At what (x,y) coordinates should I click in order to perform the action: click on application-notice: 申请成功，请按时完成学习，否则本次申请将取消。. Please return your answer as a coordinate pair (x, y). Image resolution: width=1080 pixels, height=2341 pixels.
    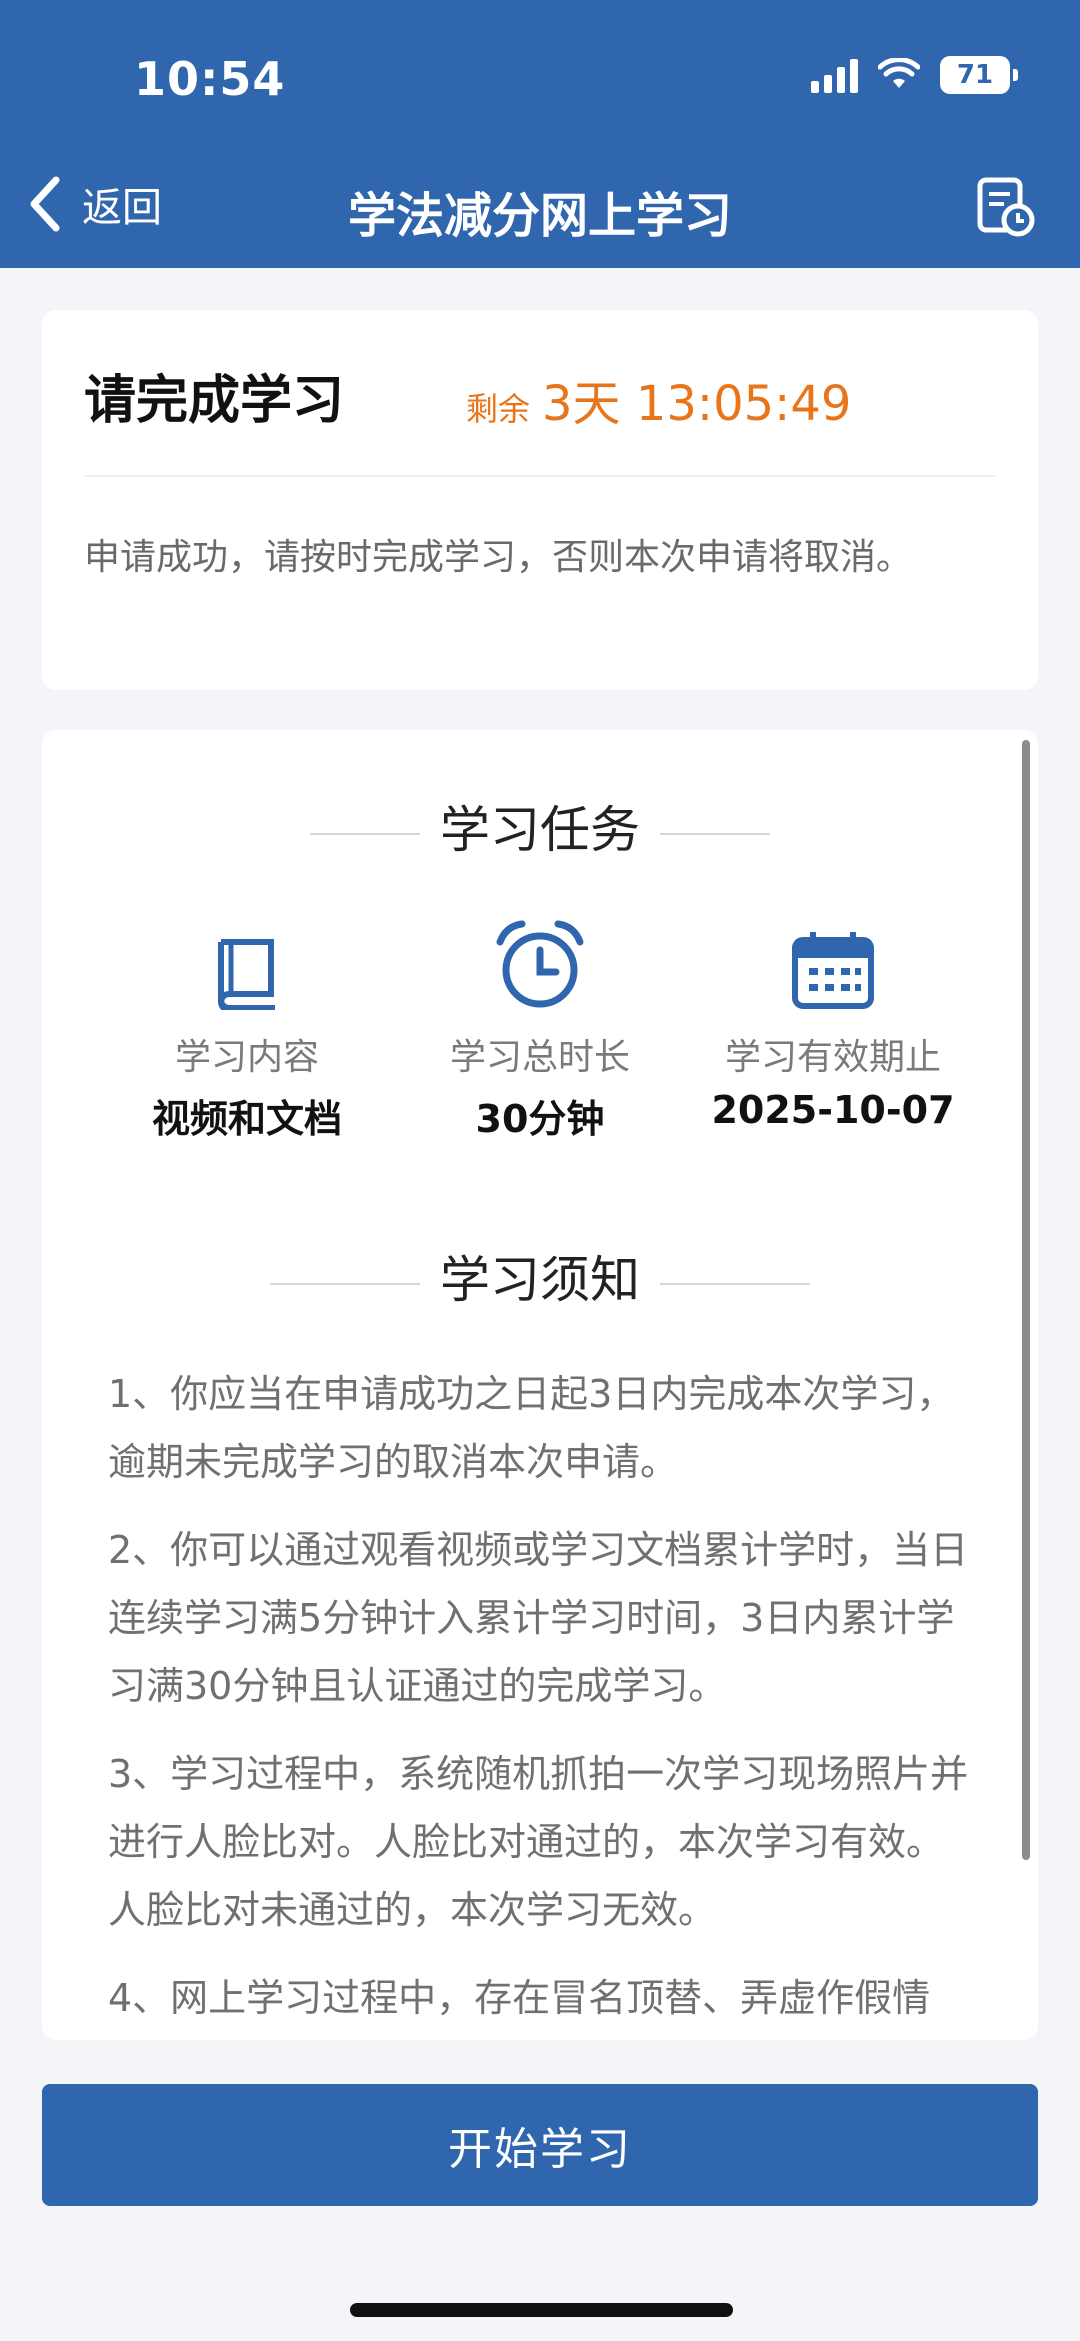
    Looking at the image, I should click on (498, 557).